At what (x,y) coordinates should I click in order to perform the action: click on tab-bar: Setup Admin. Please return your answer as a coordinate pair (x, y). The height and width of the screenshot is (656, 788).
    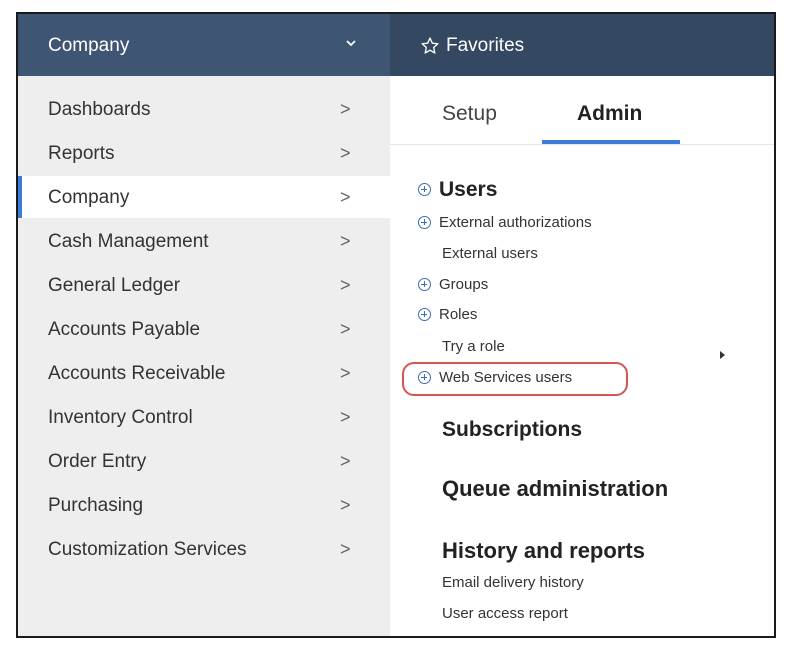
    Looking at the image, I should click on (582, 110).